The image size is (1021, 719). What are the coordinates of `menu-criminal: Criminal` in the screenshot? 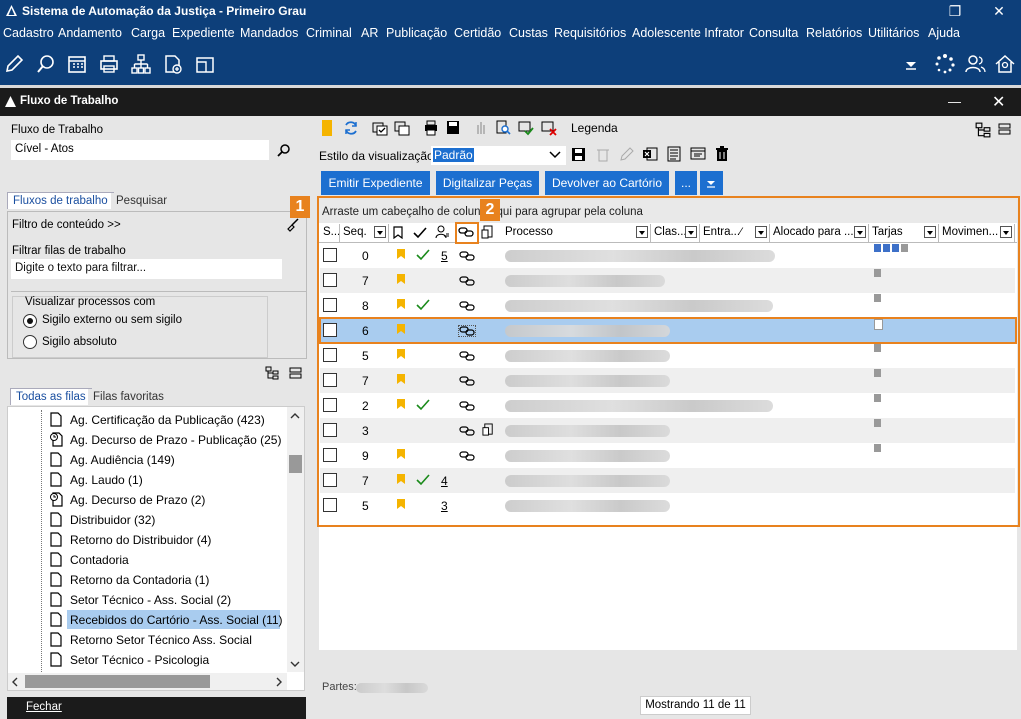 It's located at (329, 33).